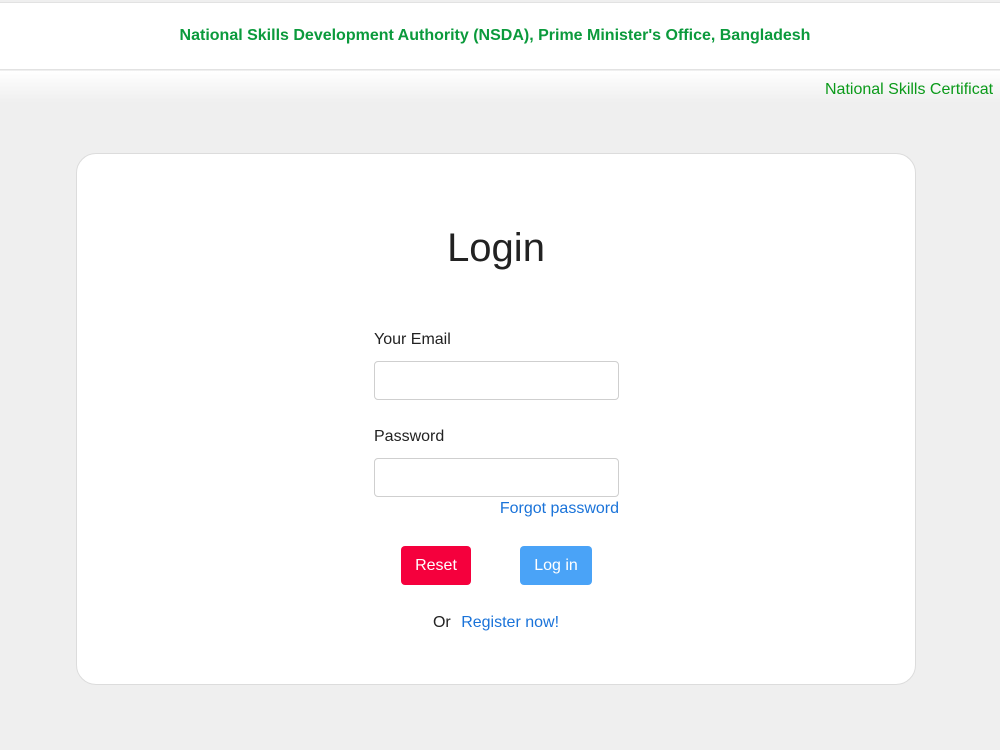 This screenshot has width=1000, height=750. What do you see at coordinates (441, 622) in the screenshot?
I see `or-text: Or` at bounding box center [441, 622].